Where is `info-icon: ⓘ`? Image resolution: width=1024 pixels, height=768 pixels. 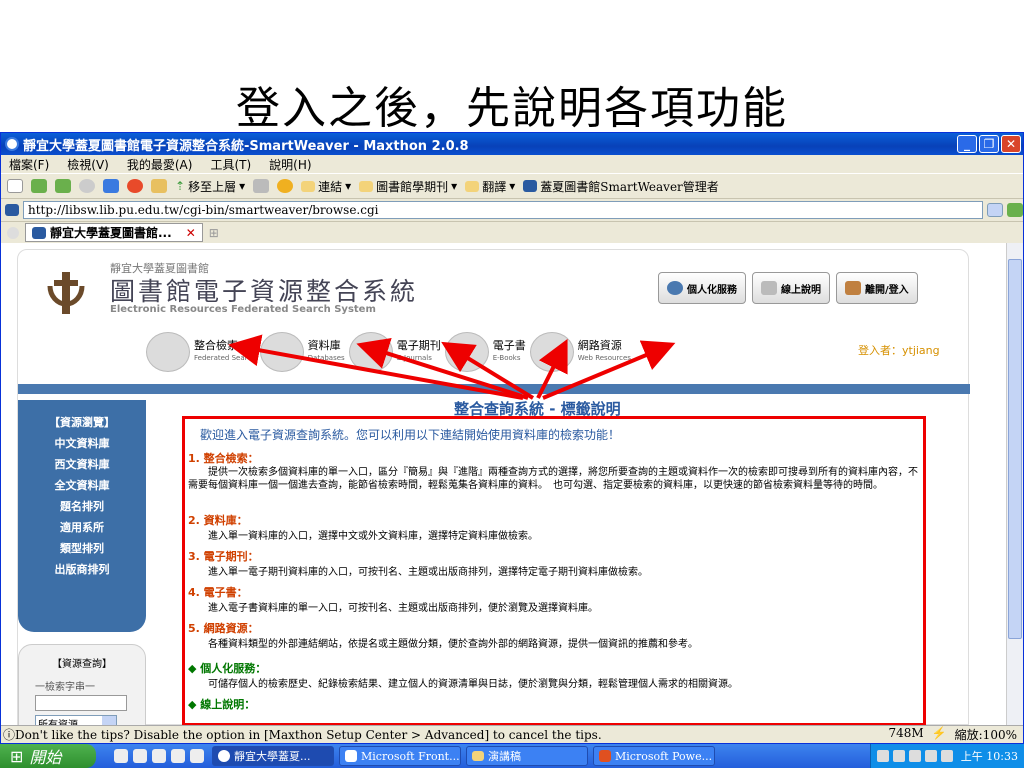 info-icon: ⓘ is located at coordinates (9, 735).